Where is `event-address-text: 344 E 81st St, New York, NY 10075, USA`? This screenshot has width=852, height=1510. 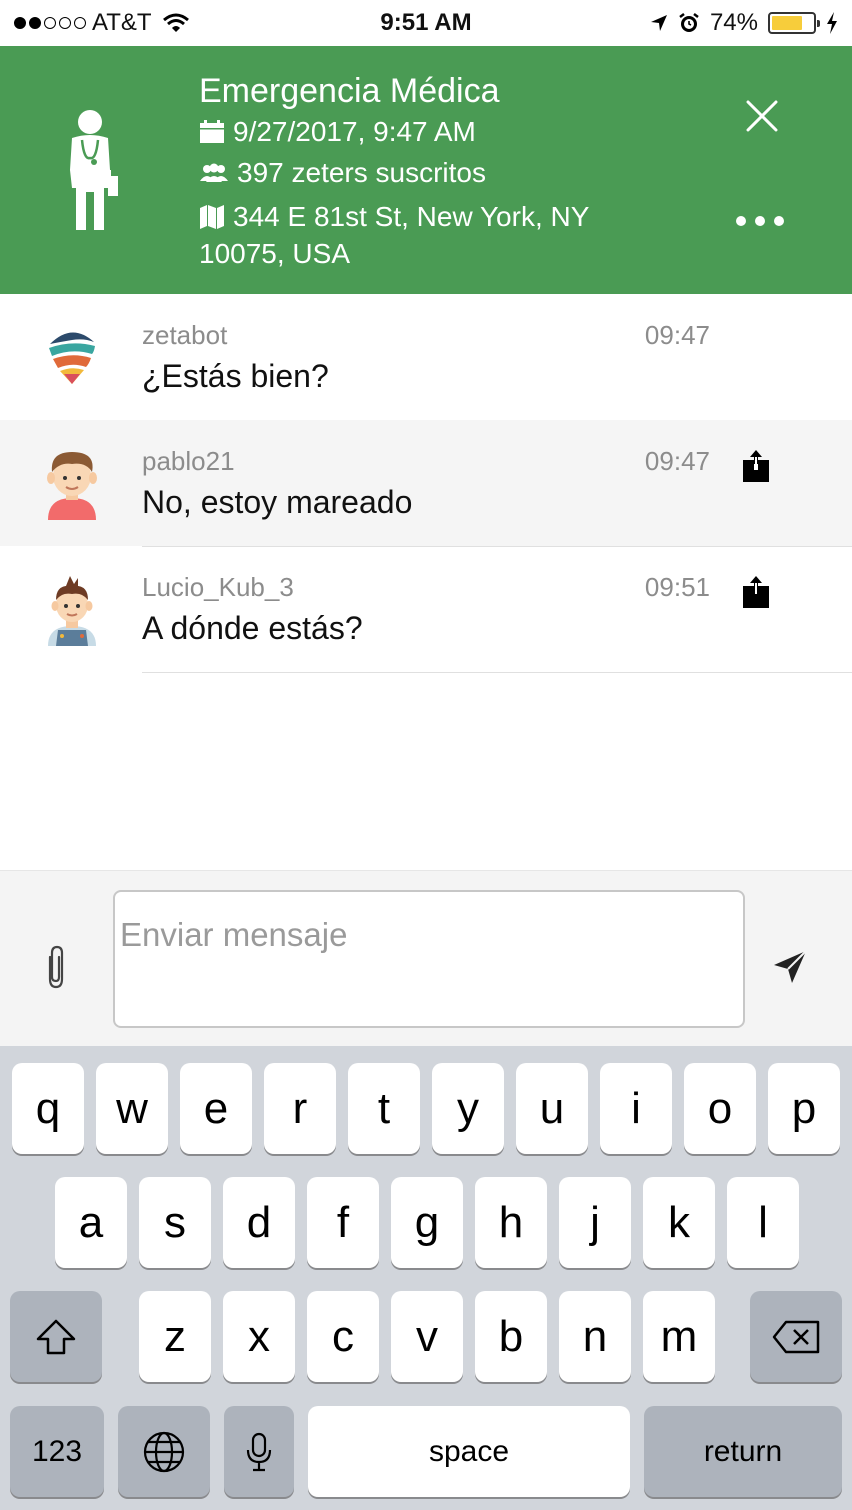
event-address-text: 344 E 81st St, New York, NY 10075, USA is located at coordinates (394, 235).